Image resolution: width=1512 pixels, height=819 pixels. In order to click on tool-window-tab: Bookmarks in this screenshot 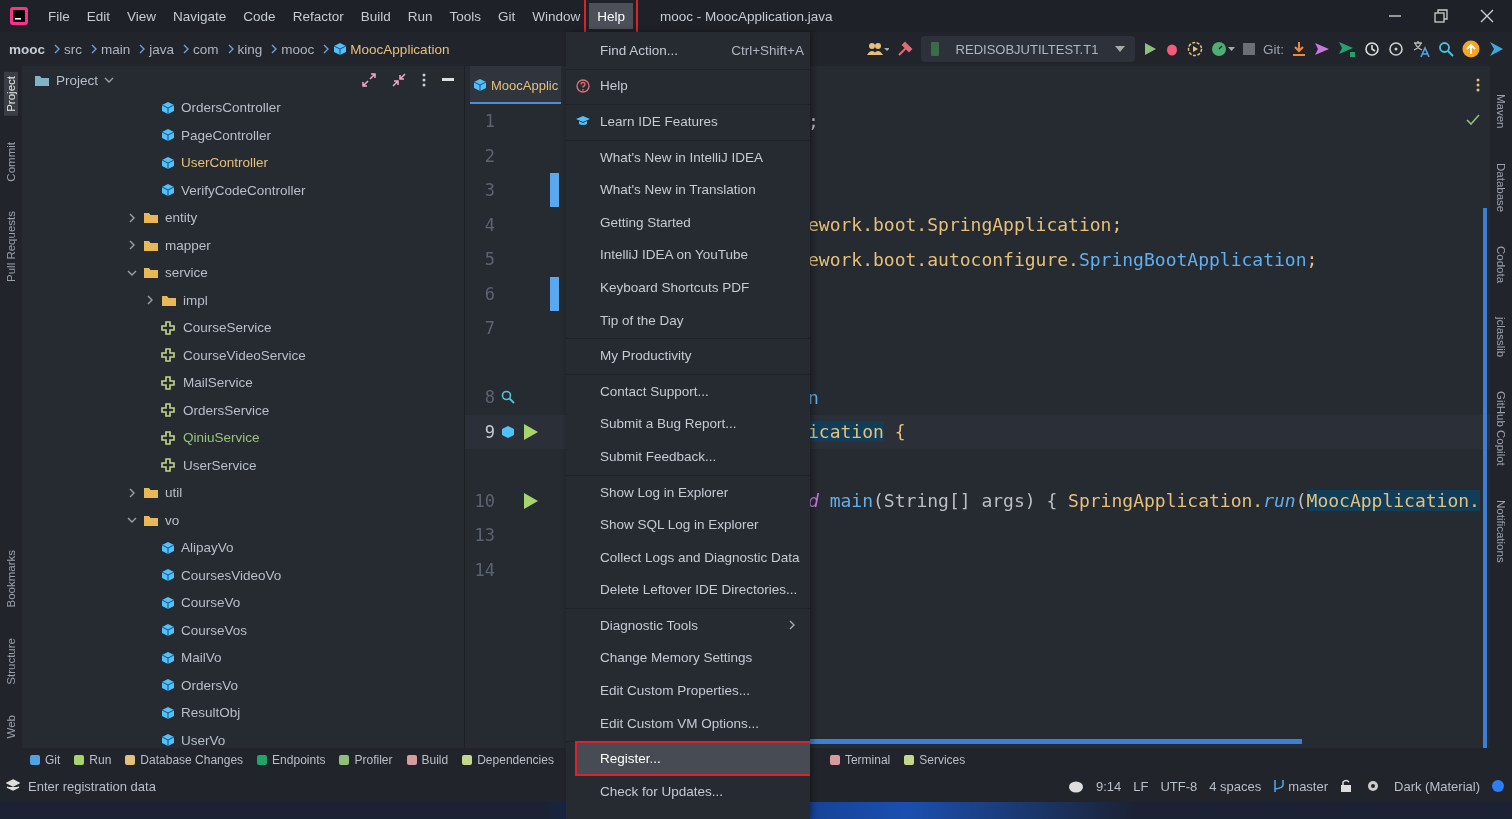, I will do `click(11, 579)`.